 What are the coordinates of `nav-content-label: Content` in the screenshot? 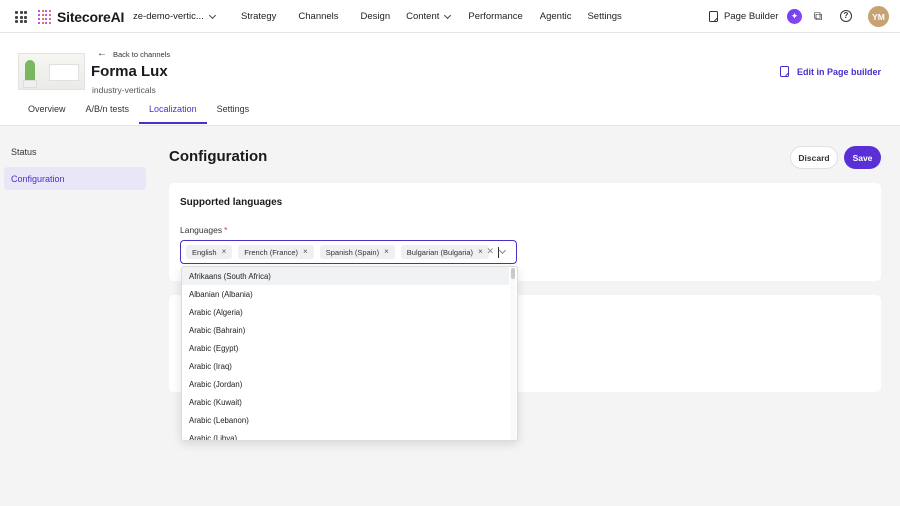 It's located at (423, 16).